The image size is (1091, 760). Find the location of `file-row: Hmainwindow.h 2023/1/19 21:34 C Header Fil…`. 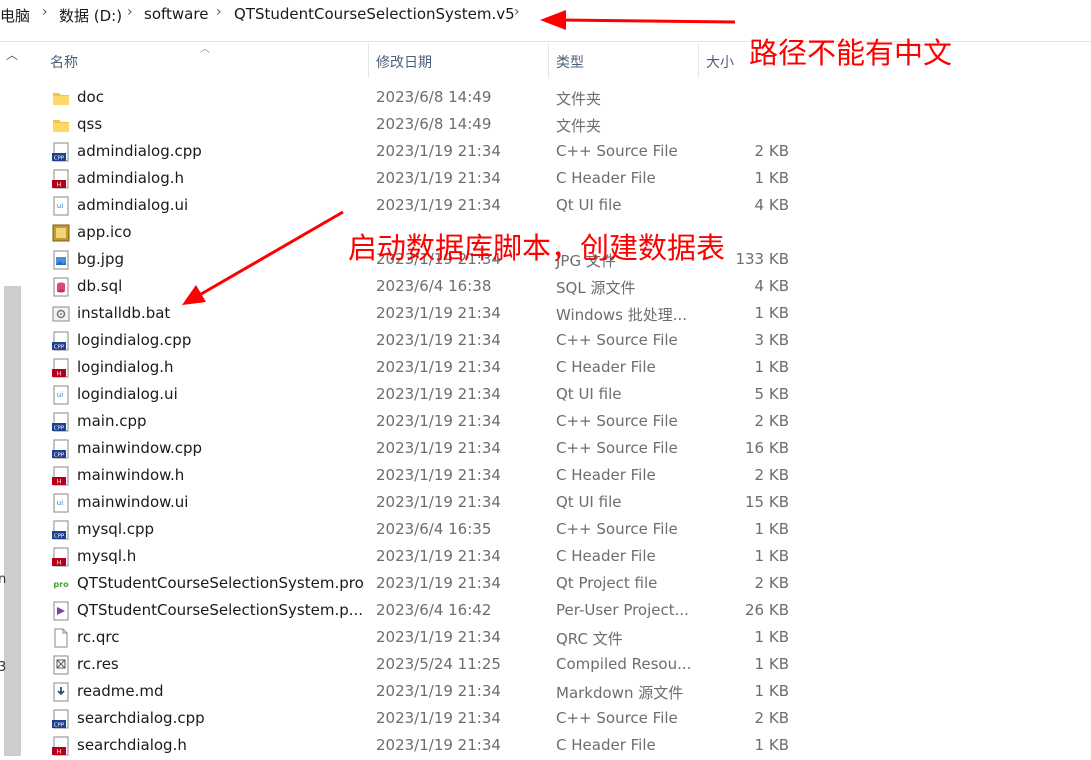

file-row: Hmainwindow.h 2023/1/19 21:34 C Header Fil… is located at coordinates (410, 475).